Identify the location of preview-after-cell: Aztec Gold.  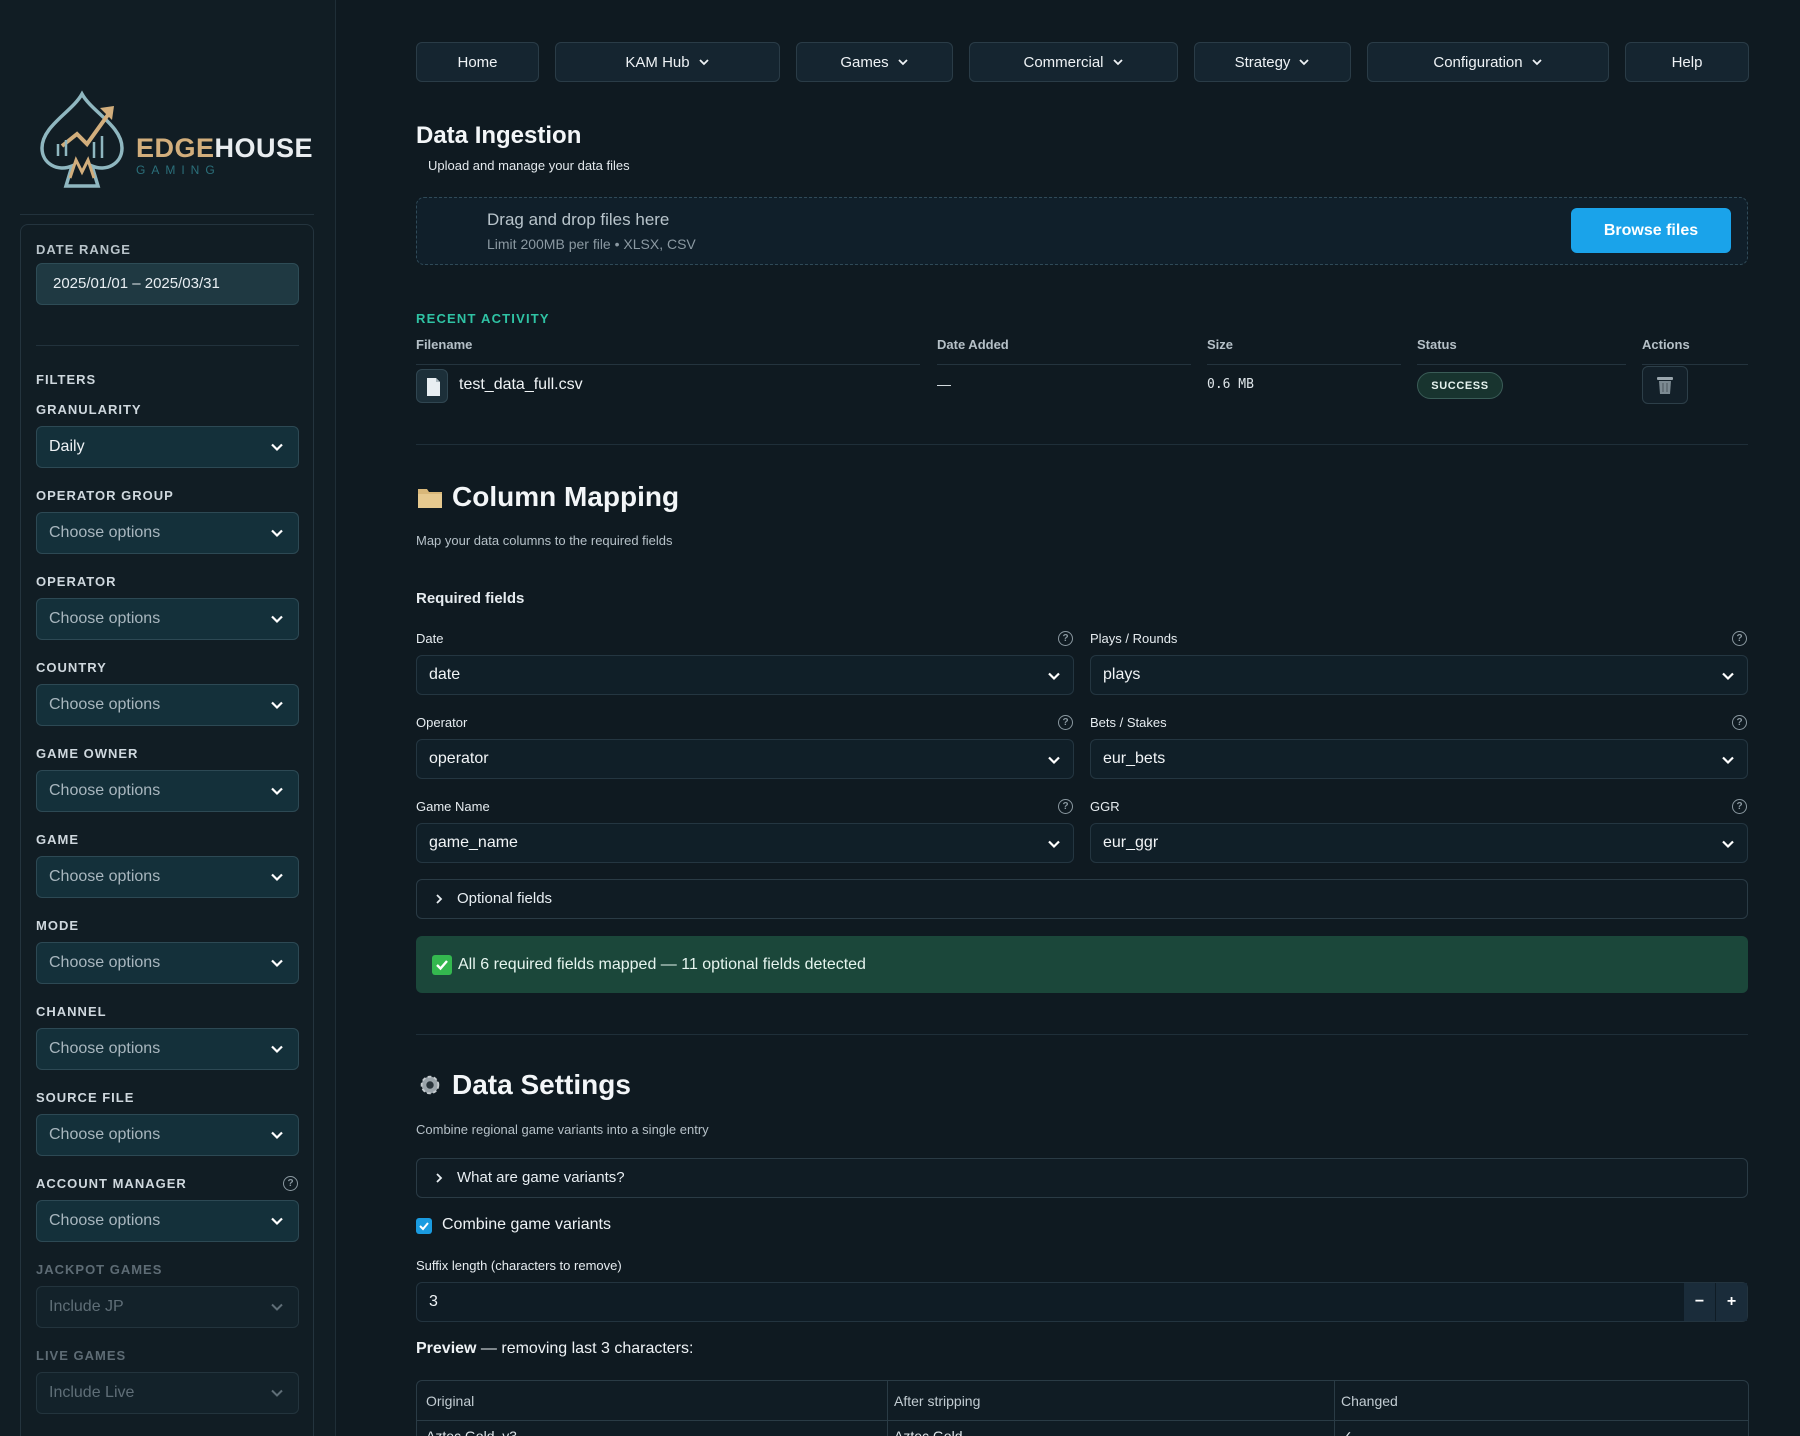
(928, 1432).